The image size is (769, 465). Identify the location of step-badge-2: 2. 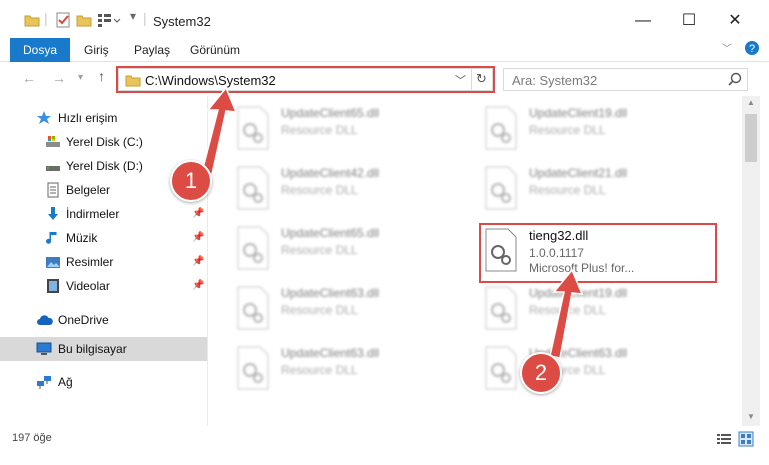
(541, 373).